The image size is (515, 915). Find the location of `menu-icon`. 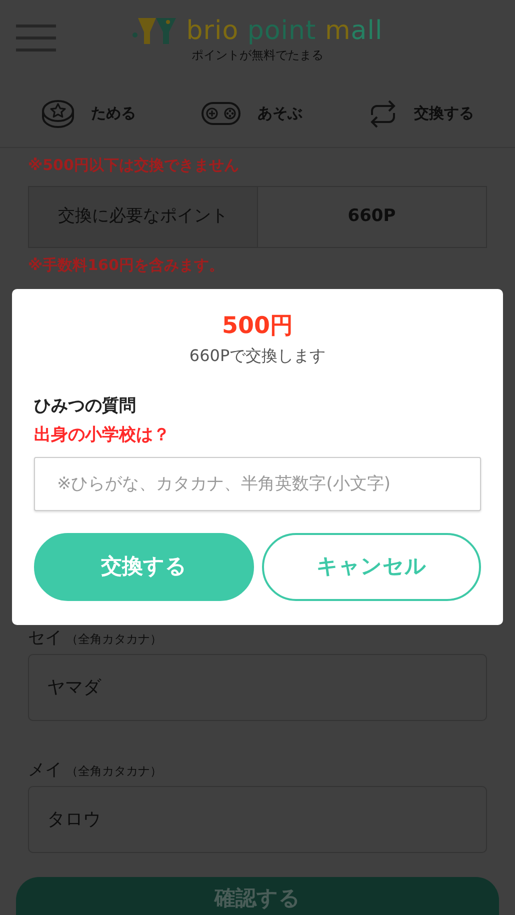

menu-icon is located at coordinates (36, 38).